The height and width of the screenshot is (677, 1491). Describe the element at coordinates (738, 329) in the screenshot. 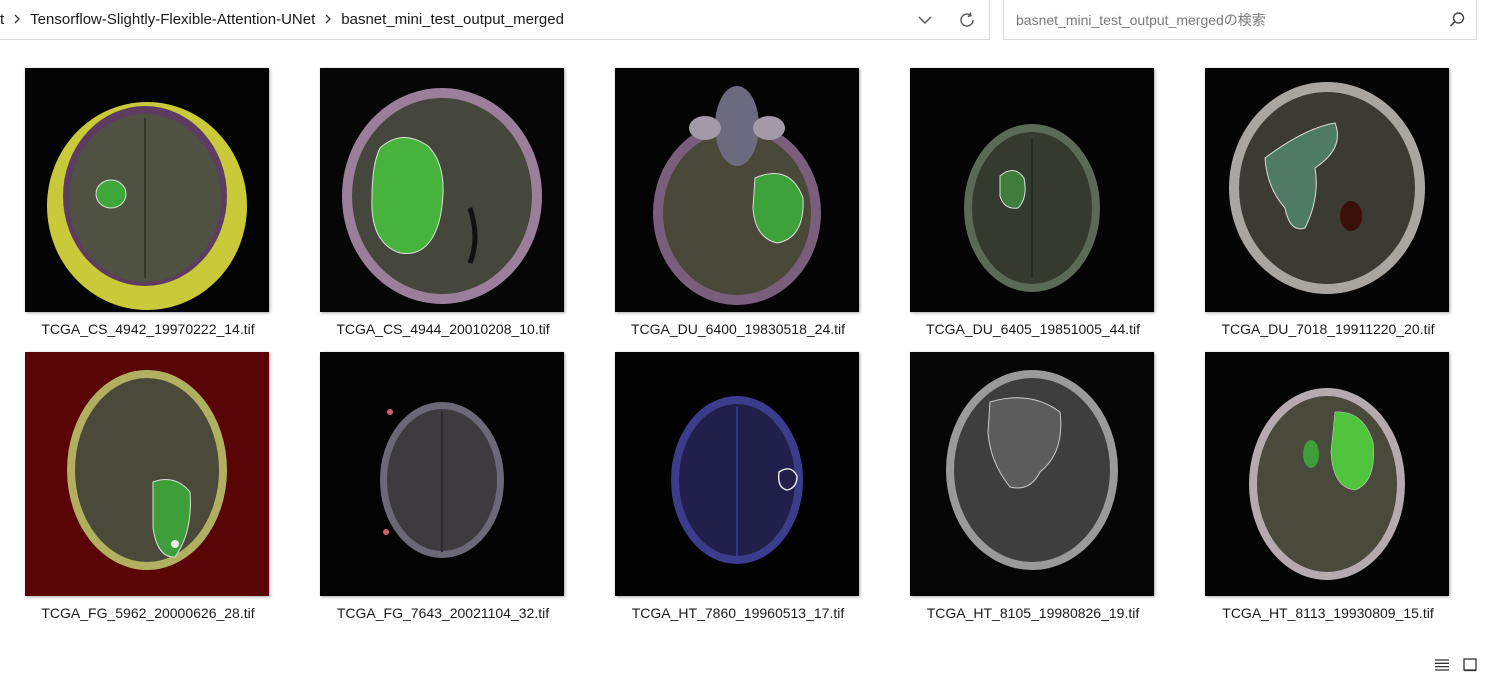

I see `file-name: TCGA_DU_6400_19830518_24.tif` at that location.